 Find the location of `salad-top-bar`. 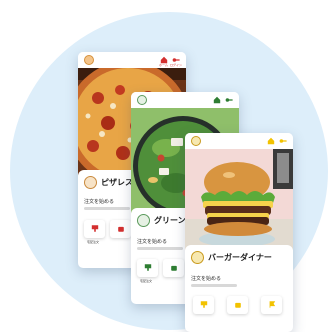

salad-top-bar is located at coordinates (185, 100).